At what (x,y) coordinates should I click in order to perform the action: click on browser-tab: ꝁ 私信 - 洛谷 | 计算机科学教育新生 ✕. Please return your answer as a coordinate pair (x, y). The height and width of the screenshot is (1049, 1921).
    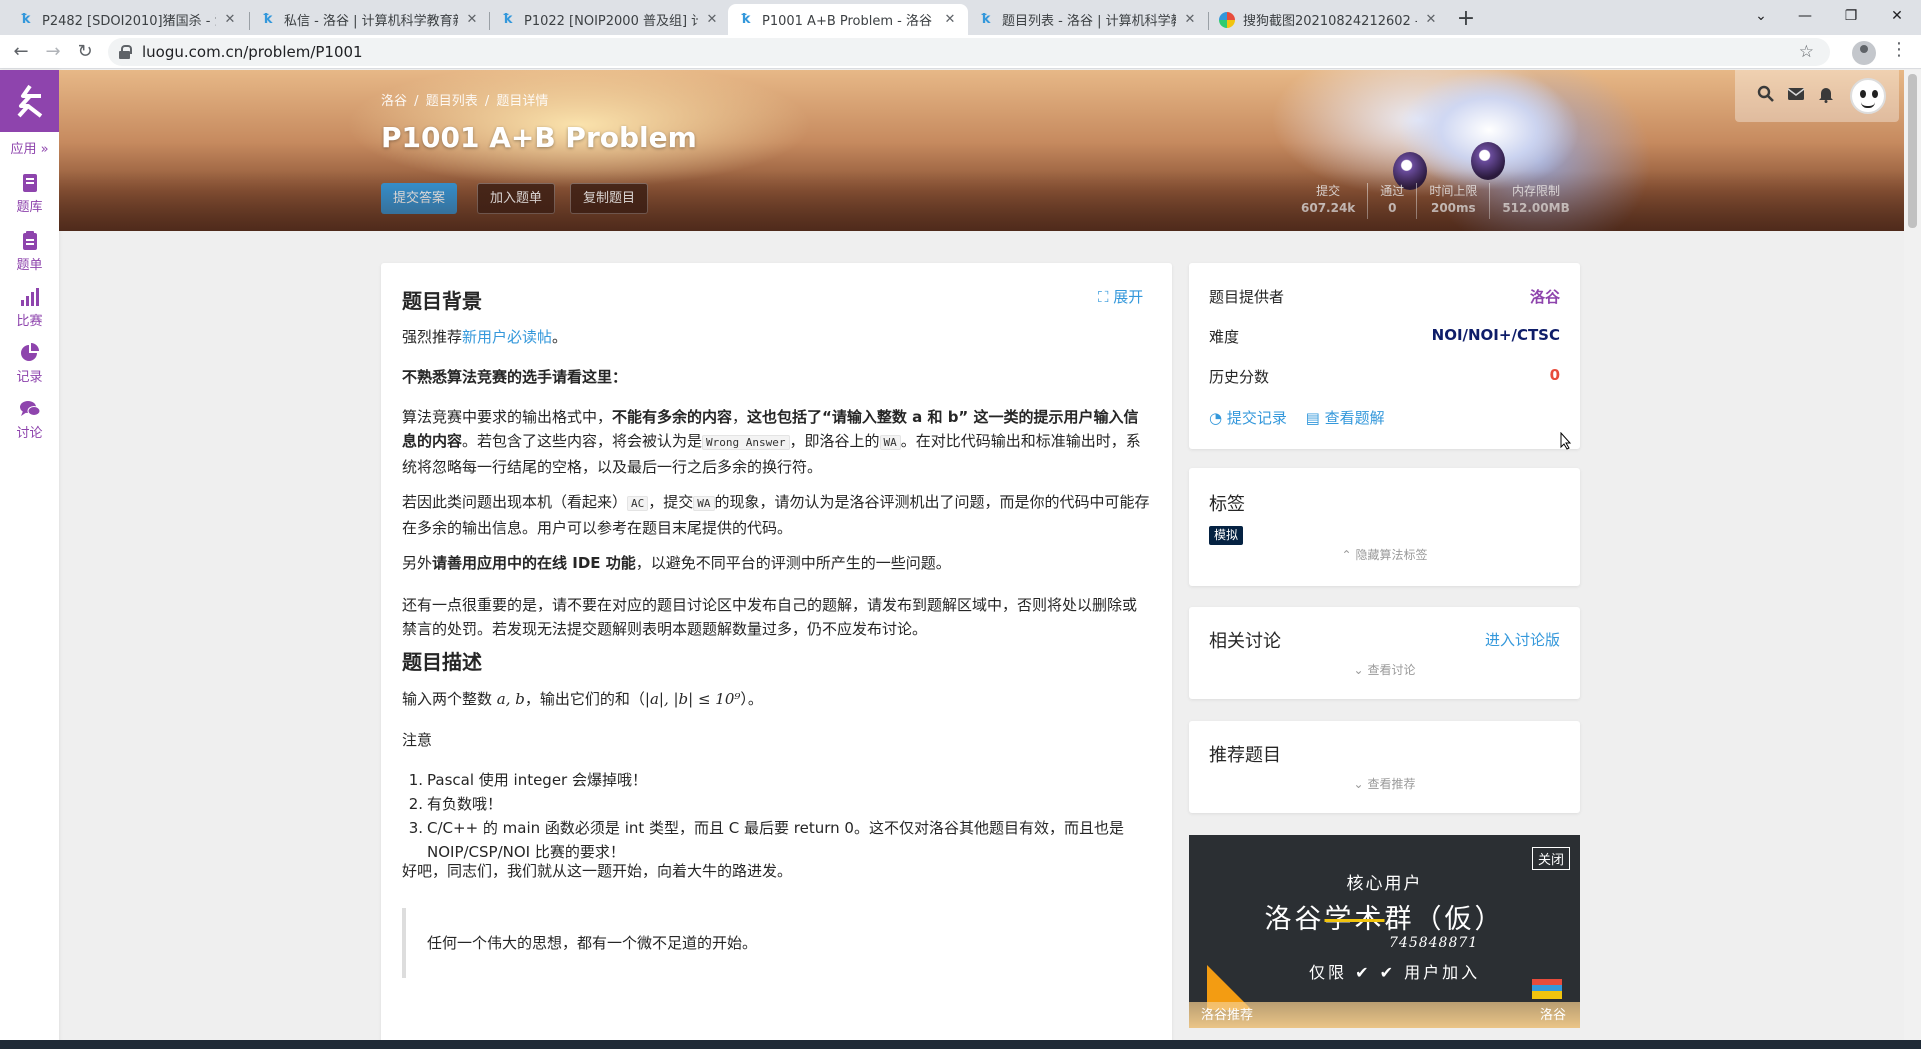
    Looking at the image, I should click on (370, 19).